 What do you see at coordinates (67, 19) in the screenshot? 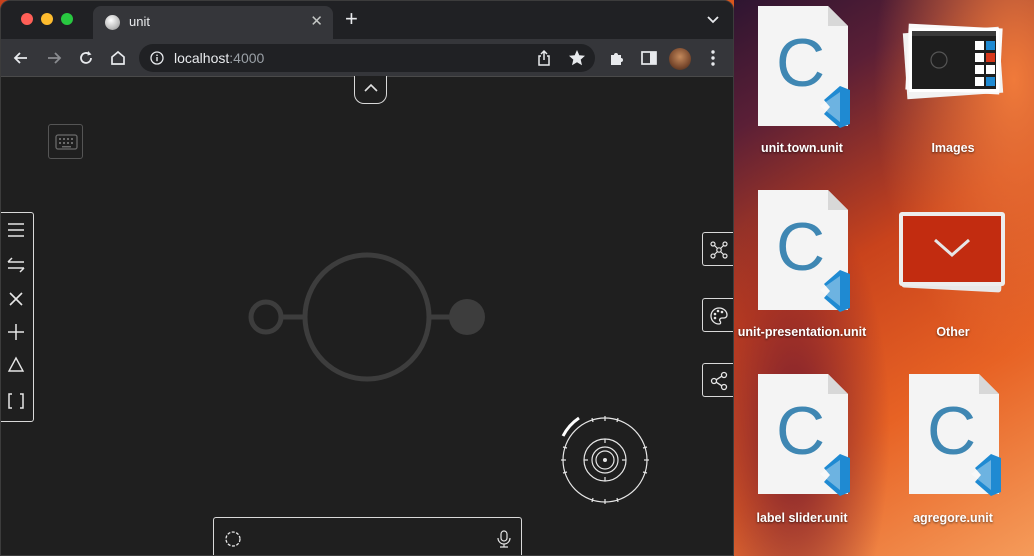
I see `maximize-window-button` at bounding box center [67, 19].